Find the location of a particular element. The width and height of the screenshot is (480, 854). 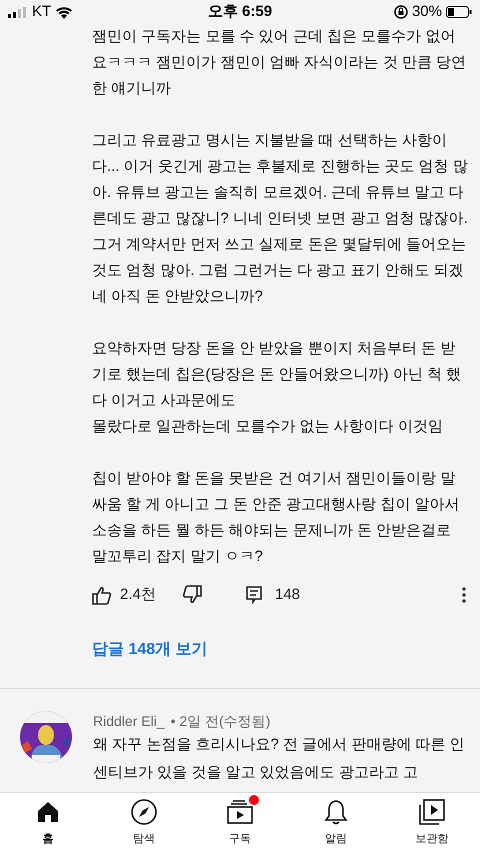

comment-text: 왜 자꾸 논점을 흐리시나요? 전 글에서 판매량에 따른 인센티브가 있을 것을 알고 있었음에도 광고라고 고 is located at coordinates (279, 759).